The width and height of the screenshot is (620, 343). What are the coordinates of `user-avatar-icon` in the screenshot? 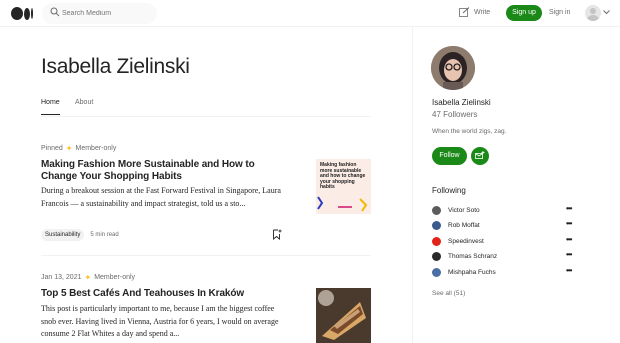 It's located at (593, 13).